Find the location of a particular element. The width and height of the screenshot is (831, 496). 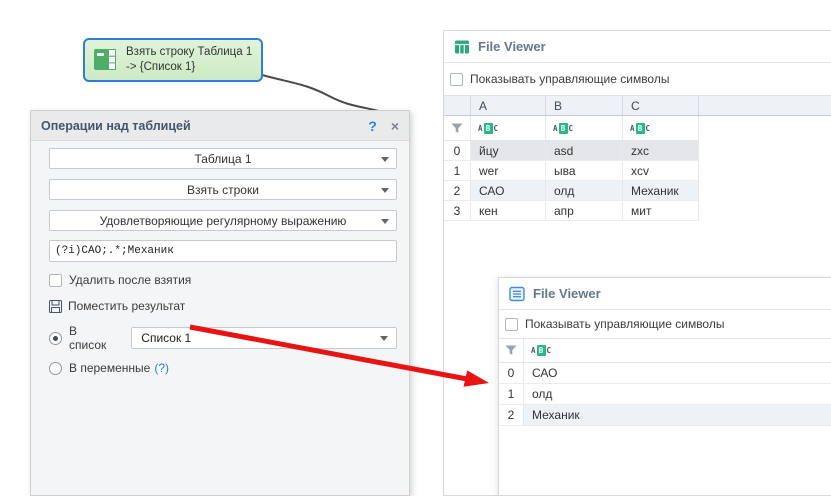

filter-row: ABC ABC ABC is located at coordinates (571, 128).